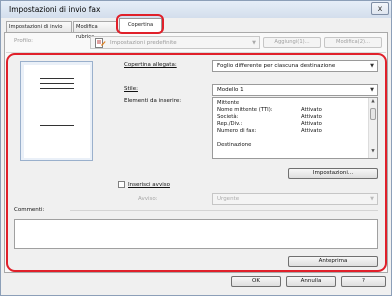  Describe the element at coordinates (224, 210) in the screenshot. I see `divider` at that location.